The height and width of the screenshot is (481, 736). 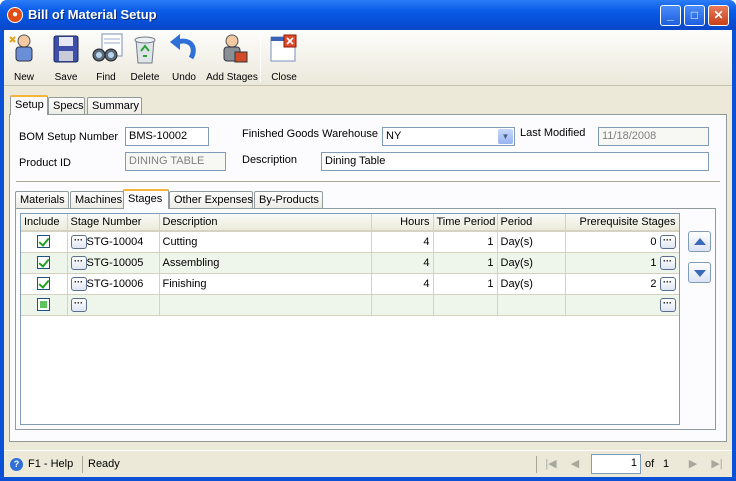 What do you see at coordinates (265, 242) in the screenshot?
I see `stage-description: Cutting` at bounding box center [265, 242].